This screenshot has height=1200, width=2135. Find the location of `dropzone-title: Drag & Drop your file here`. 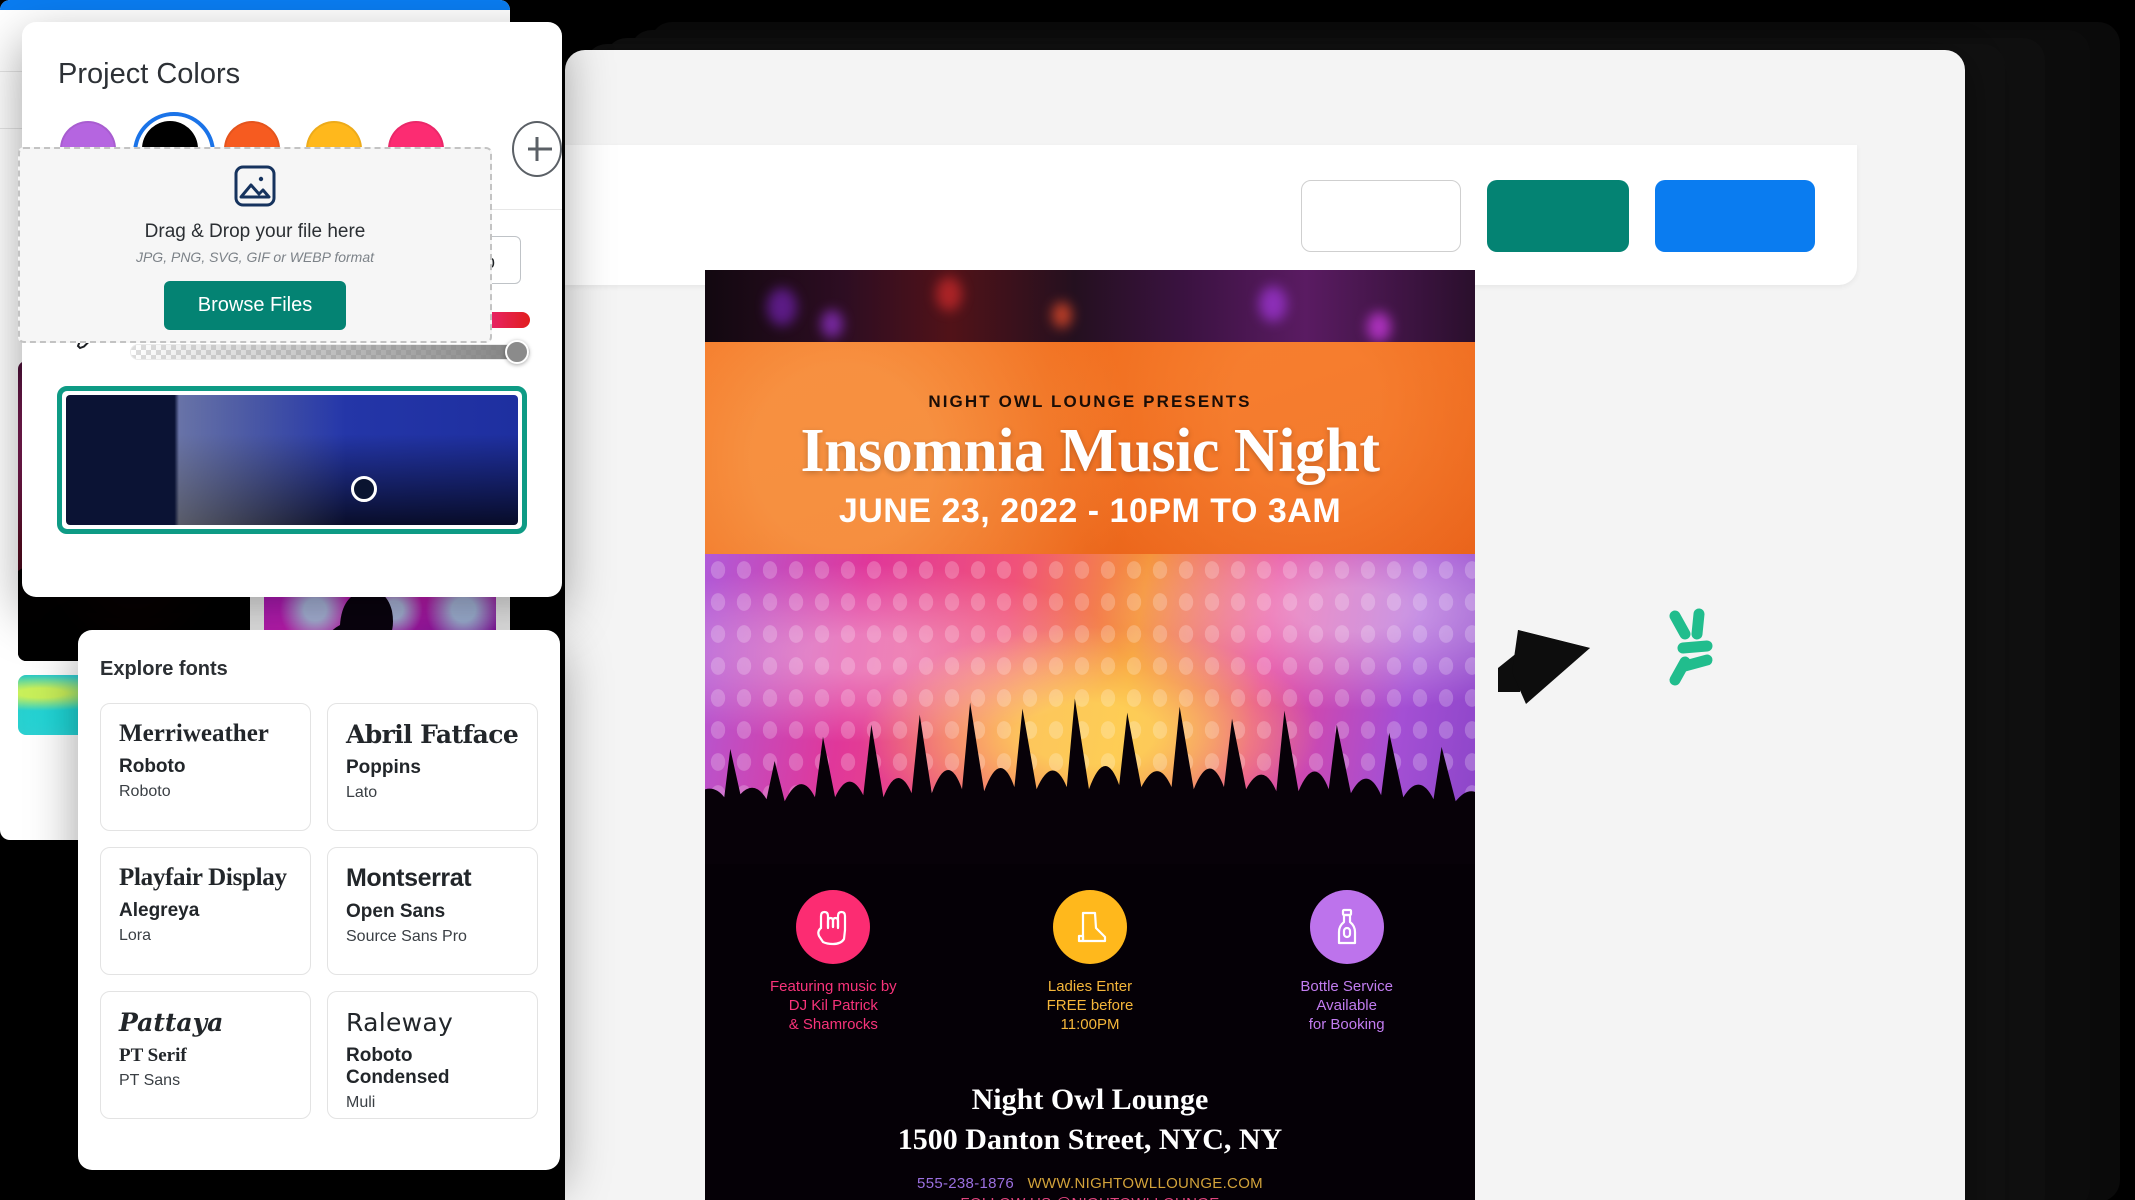

dropzone-title: Drag & Drop your file here is located at coordinates (255, 231).